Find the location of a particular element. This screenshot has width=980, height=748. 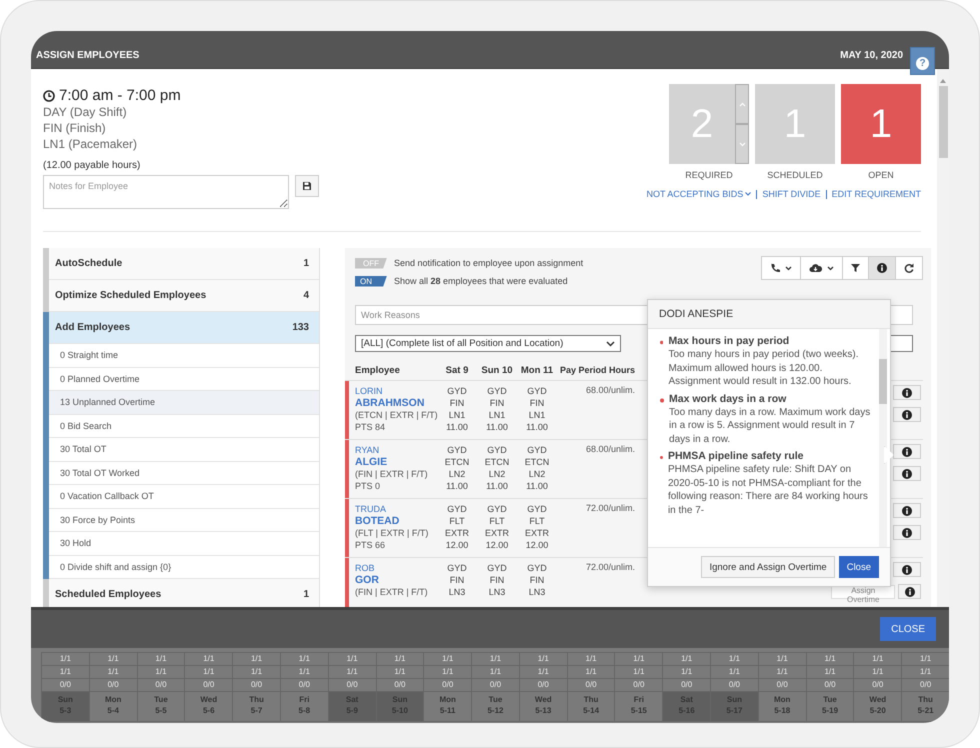

violation-title: Max hours in pay period is located at coordinates (729, 341).